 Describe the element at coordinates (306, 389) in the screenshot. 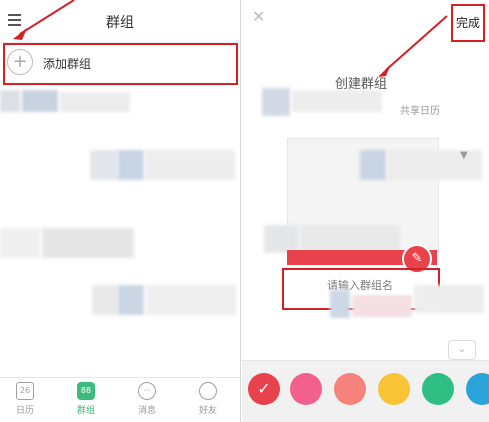

I see `color-swatch-pink` at that location.